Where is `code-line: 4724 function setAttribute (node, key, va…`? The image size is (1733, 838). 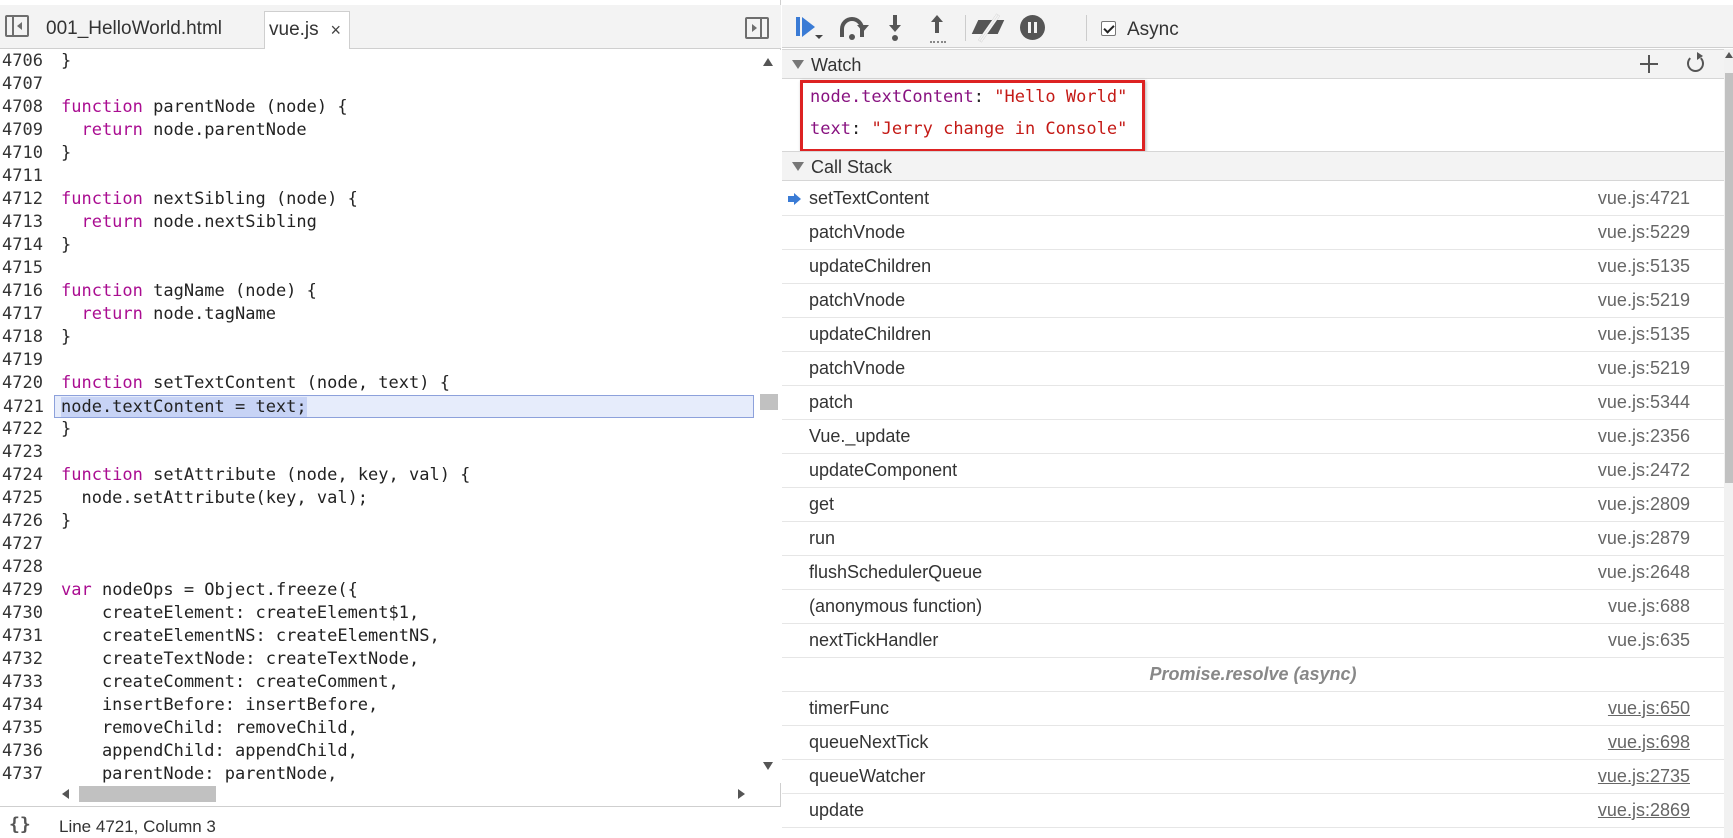 code-line: 4724 function setAttribute (node, key, va… is located at coordinates (377, 475).